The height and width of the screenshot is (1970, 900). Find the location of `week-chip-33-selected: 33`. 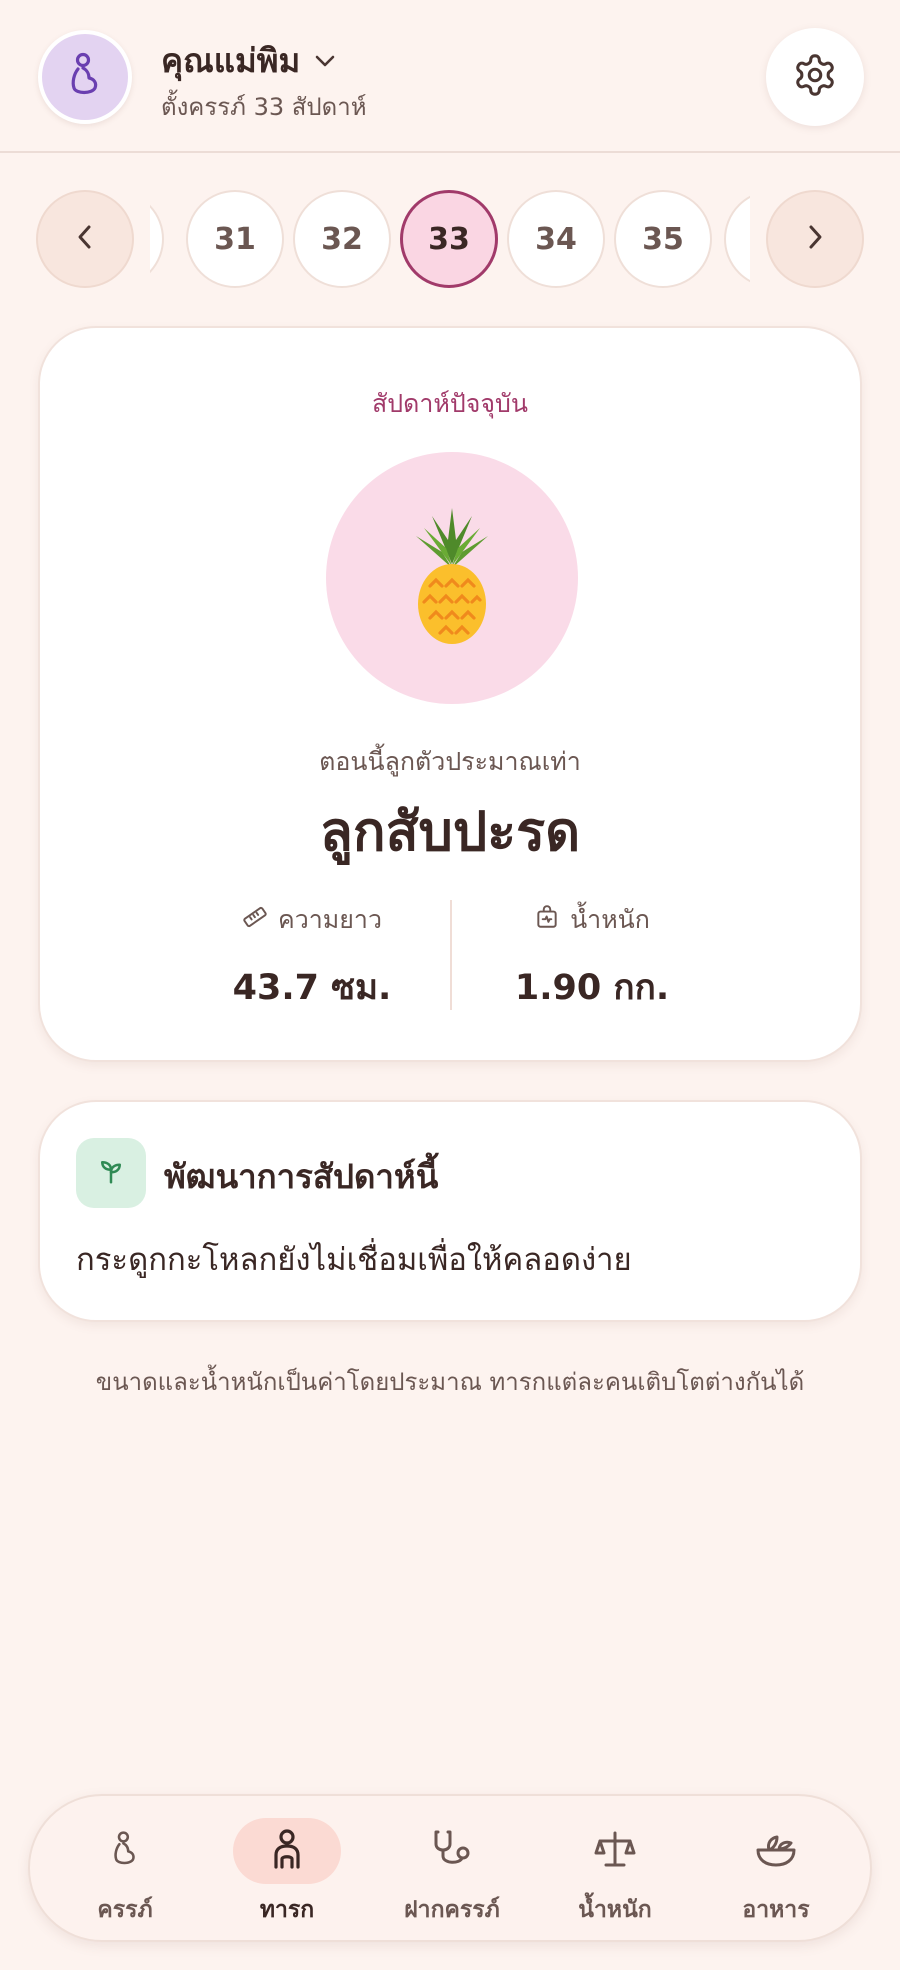

week-chip-33-selected: 33 is located at coordinates (449, 239).